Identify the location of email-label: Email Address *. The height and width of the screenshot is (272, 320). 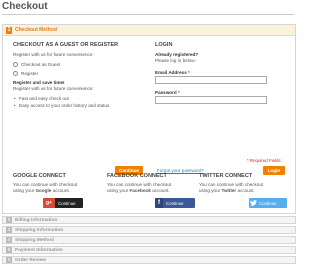
(172, 72).